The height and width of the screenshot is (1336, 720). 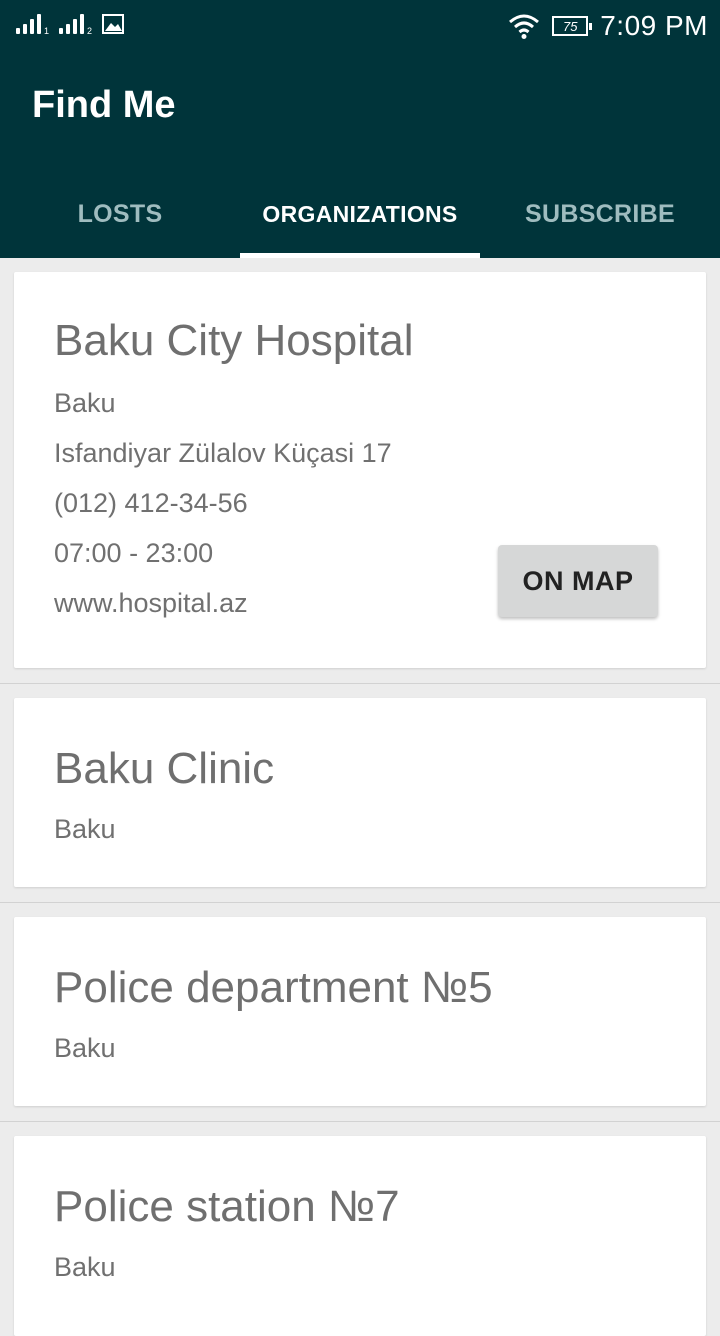 What do you see at coordinates (524, 26) in the screenshot?
I see `wifi-icon` at bounding box center [524, 26].